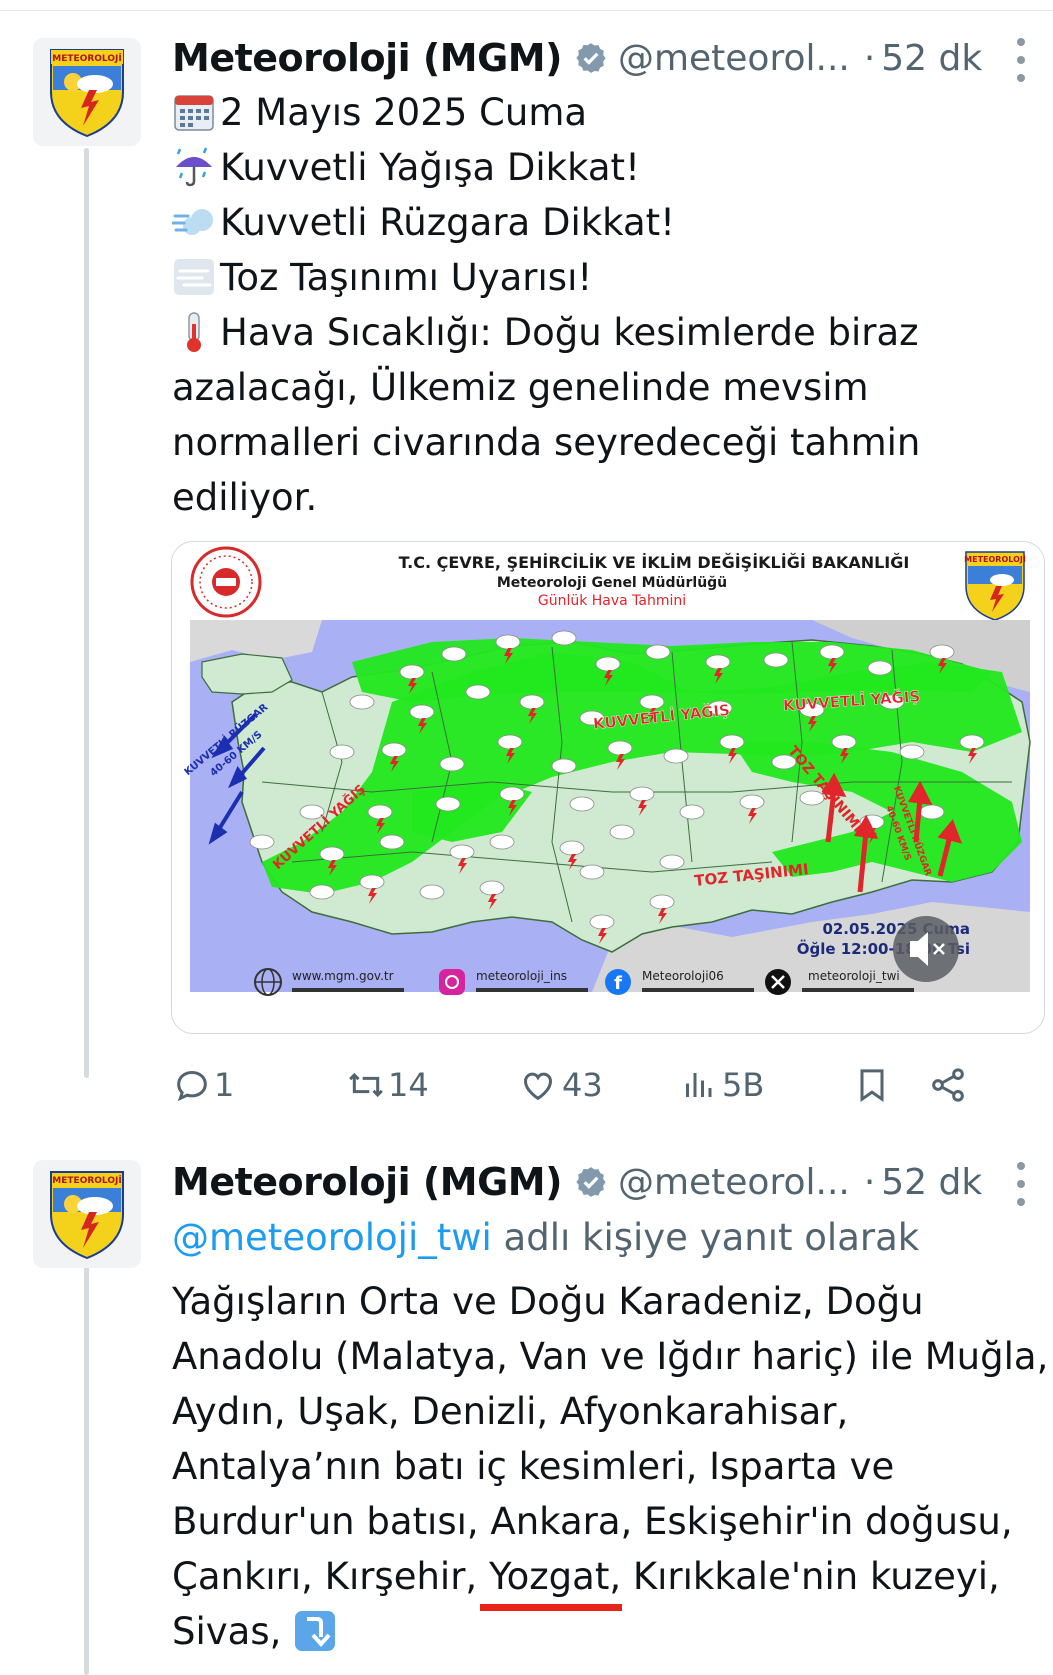 Image resolution: width=1053 pixels, height=1675 pixels. What do you see at coordinates (245, 497) in the screenshot?
I see `tweet-line-text: ediliyor.` at bounding box center [245, 497].